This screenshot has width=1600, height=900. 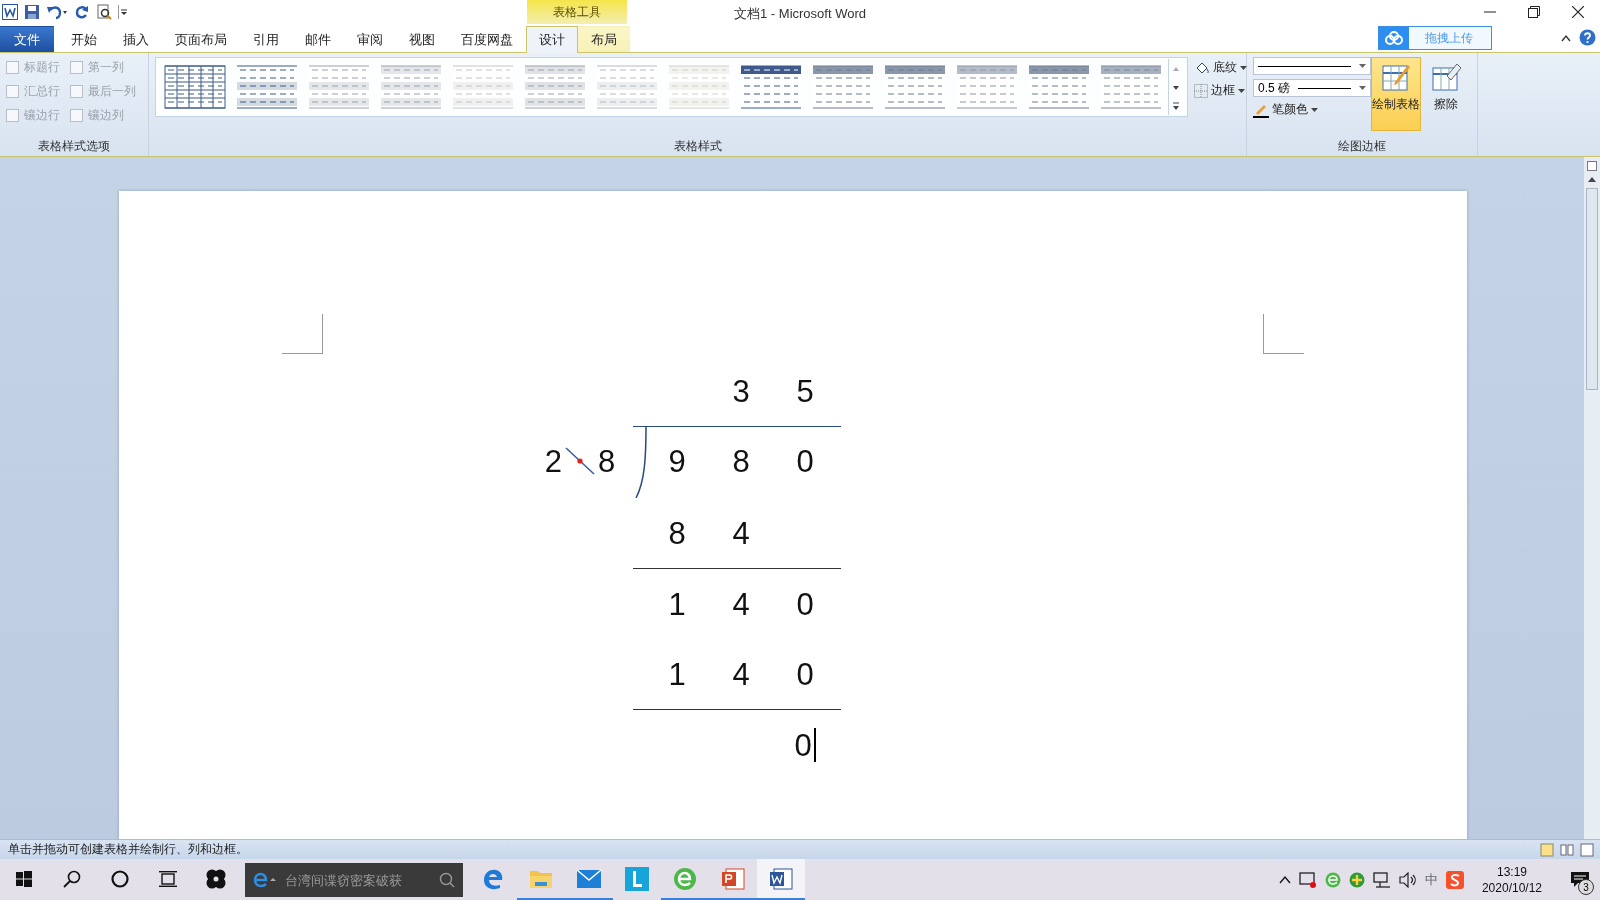 I want to click on save-icon, so click(x=32, y=12).